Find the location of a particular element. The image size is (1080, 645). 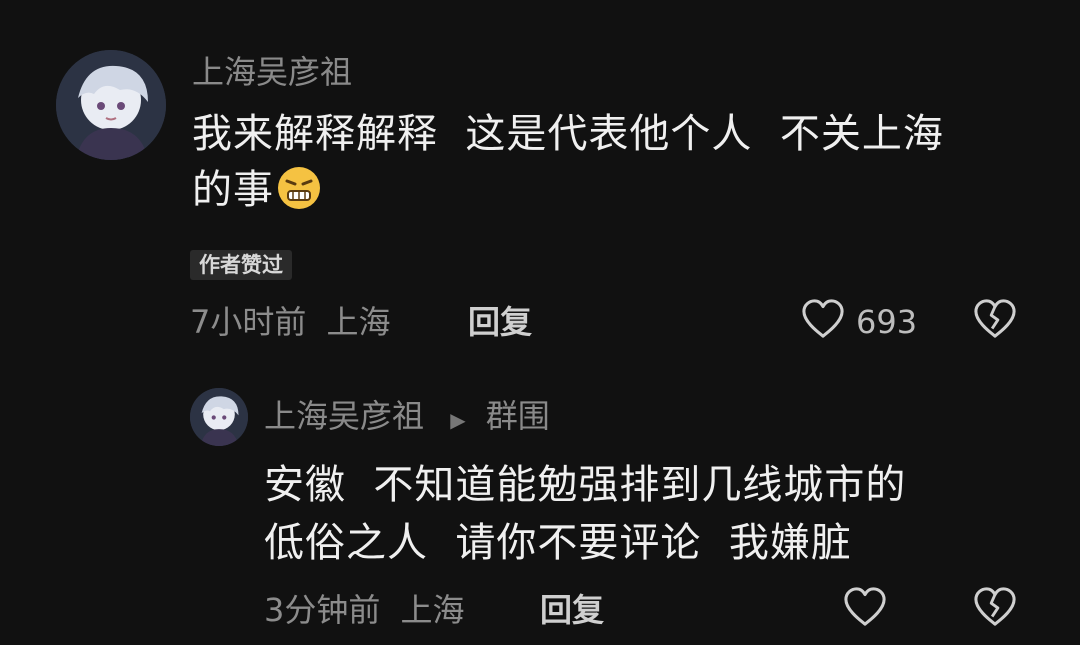

reply-header: 上海吴彦祖 ▶ 群围 is located at coordinates (407, 418).